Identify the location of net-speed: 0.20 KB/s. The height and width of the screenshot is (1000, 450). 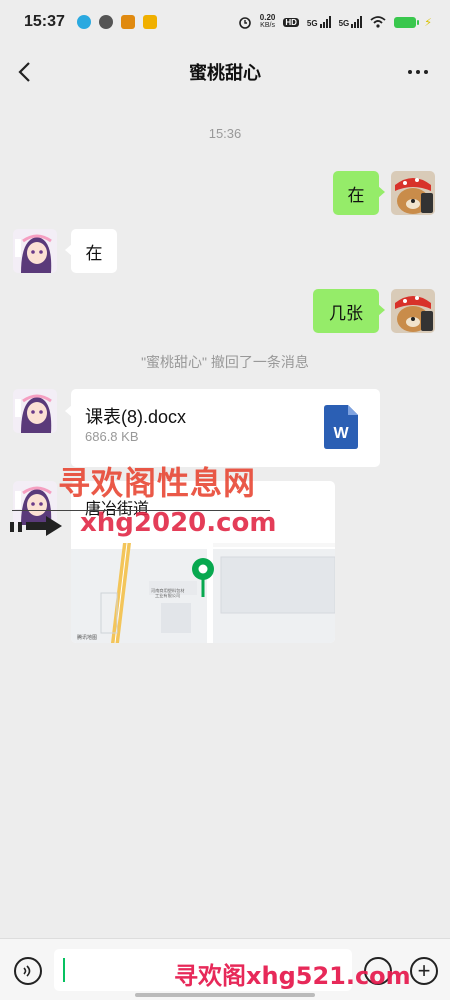
(268, 22).